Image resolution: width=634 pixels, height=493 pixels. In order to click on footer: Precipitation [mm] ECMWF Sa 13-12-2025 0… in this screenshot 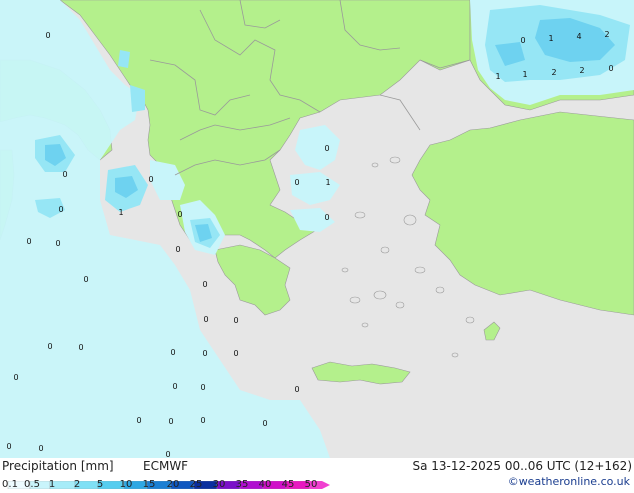, I will do `click(317, 474)`.